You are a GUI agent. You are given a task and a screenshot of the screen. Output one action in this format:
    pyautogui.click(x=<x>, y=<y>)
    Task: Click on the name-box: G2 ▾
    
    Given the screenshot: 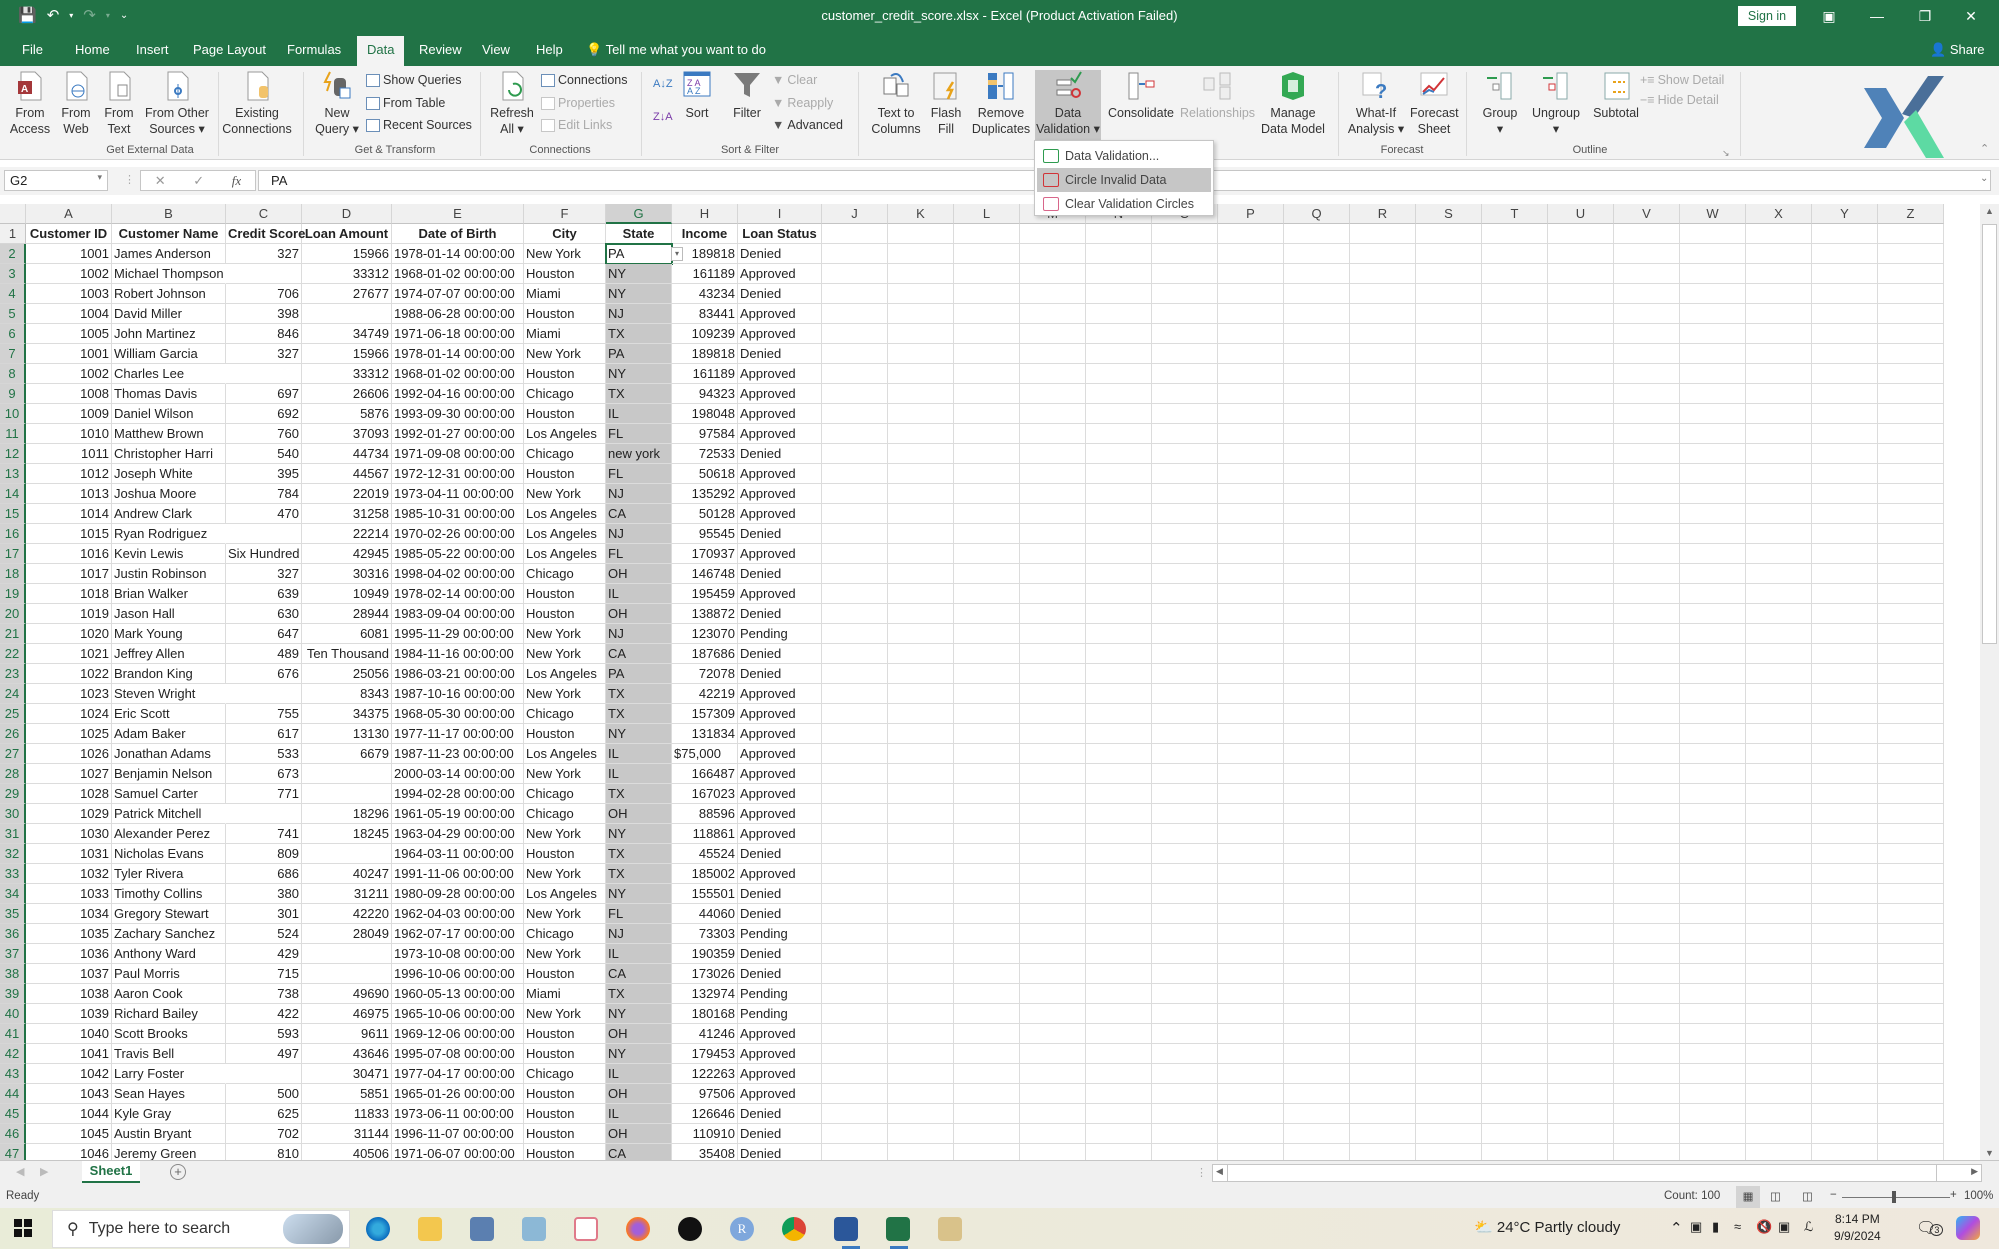 What is the action you would take?
    pyautogui.click(x=56, y=180)
    